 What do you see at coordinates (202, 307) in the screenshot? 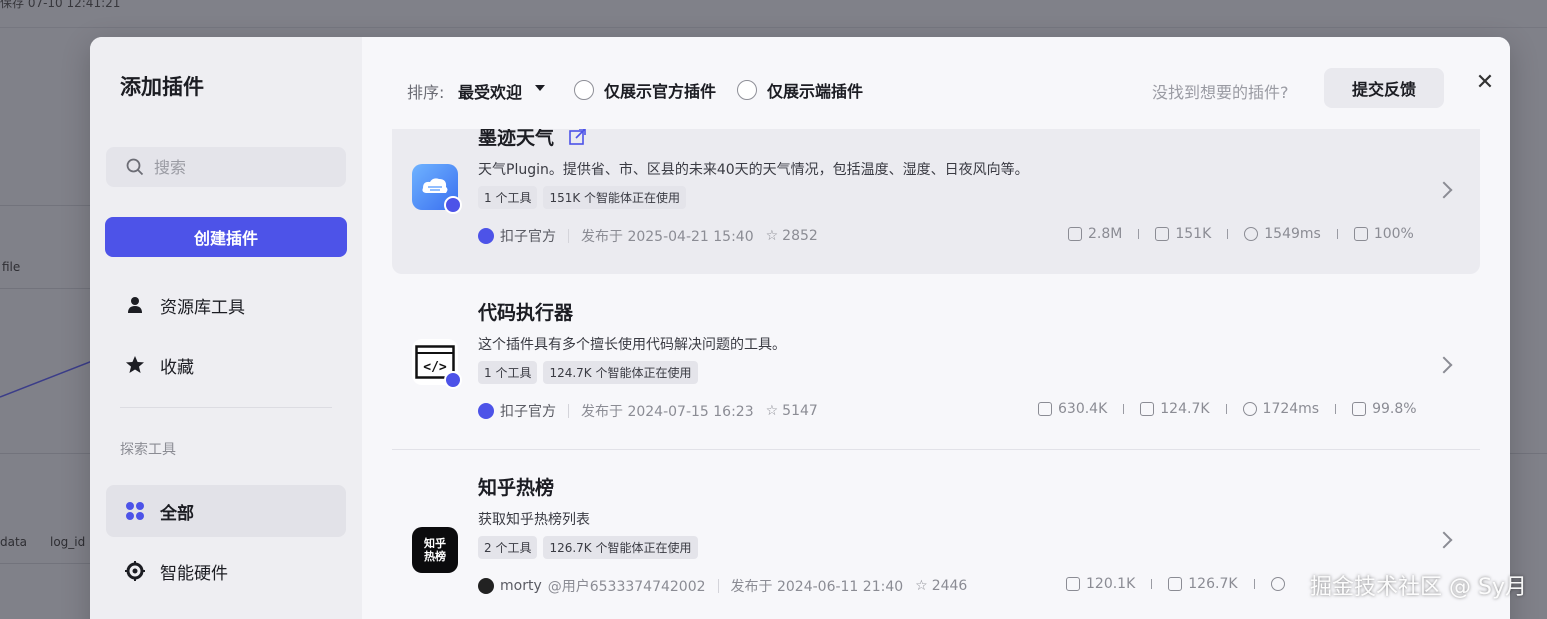
I see `sidebar-item-label: 资源库工具` at bounding box center [202, 307].